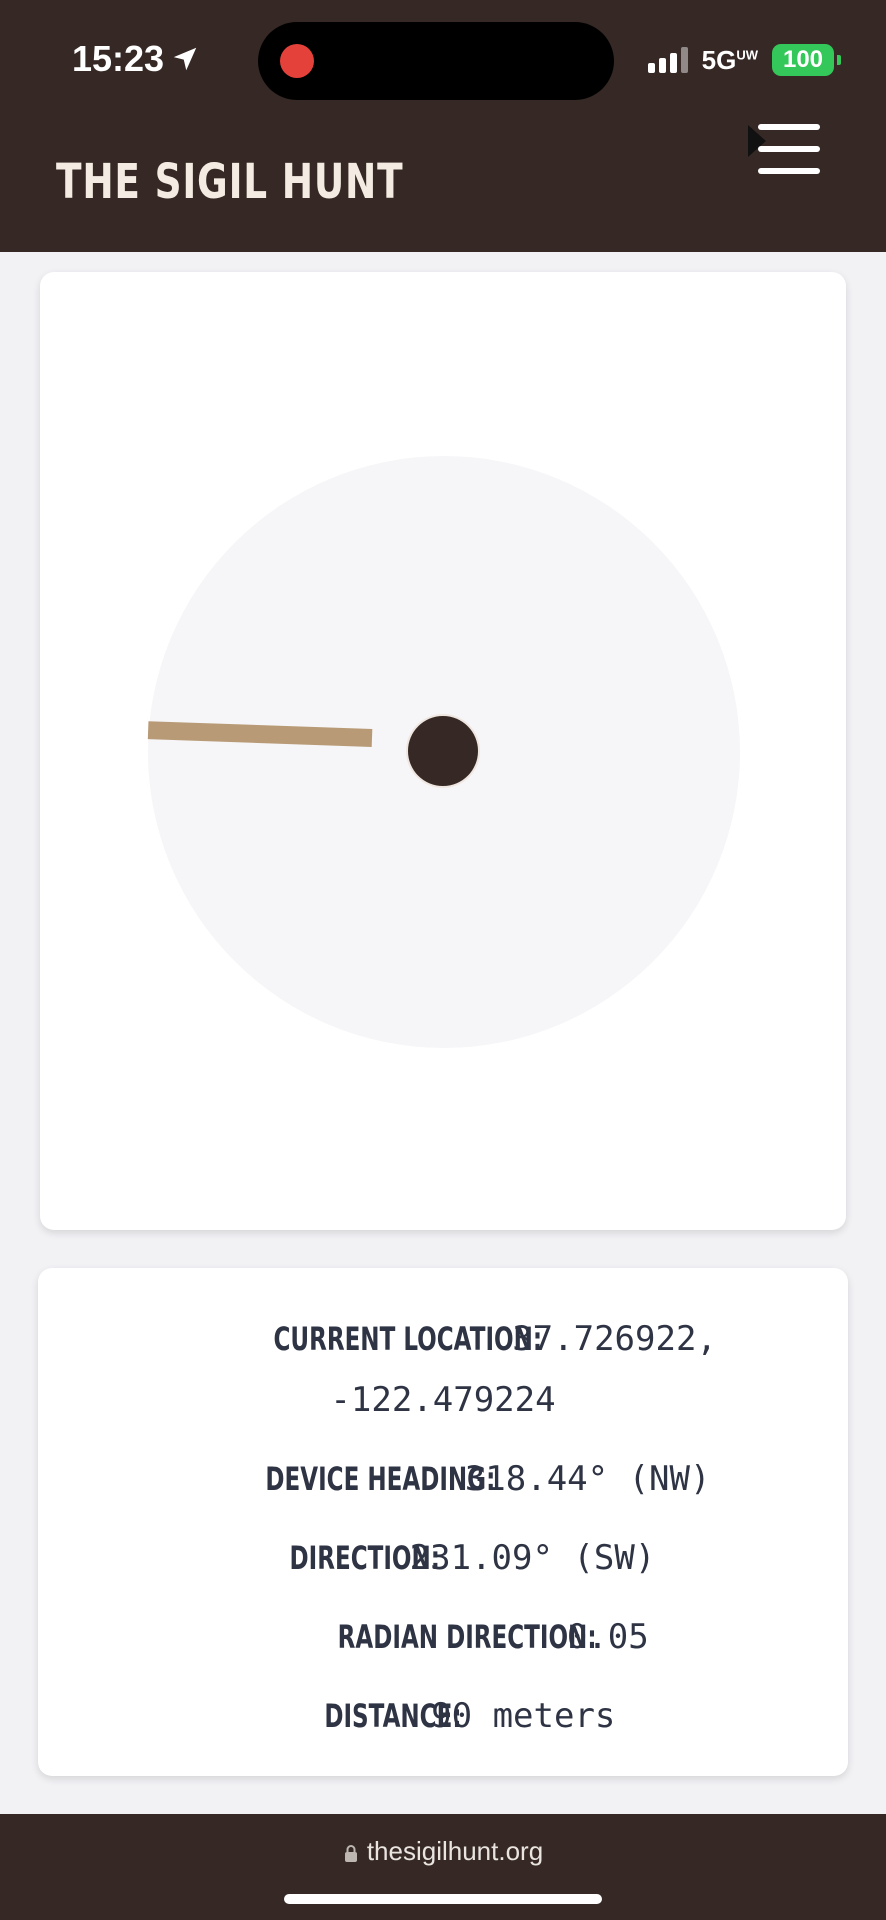  I want to click on battery-level: 100, so click(803, 59).